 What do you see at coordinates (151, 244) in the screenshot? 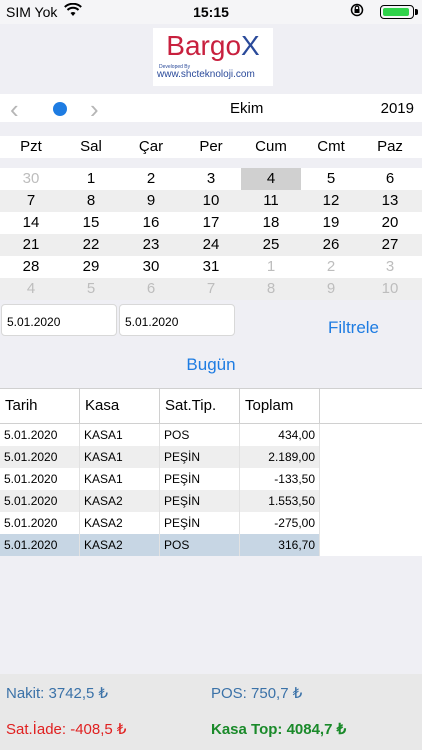
I see `calendar-day: 23` at bounding box center [151, 244].